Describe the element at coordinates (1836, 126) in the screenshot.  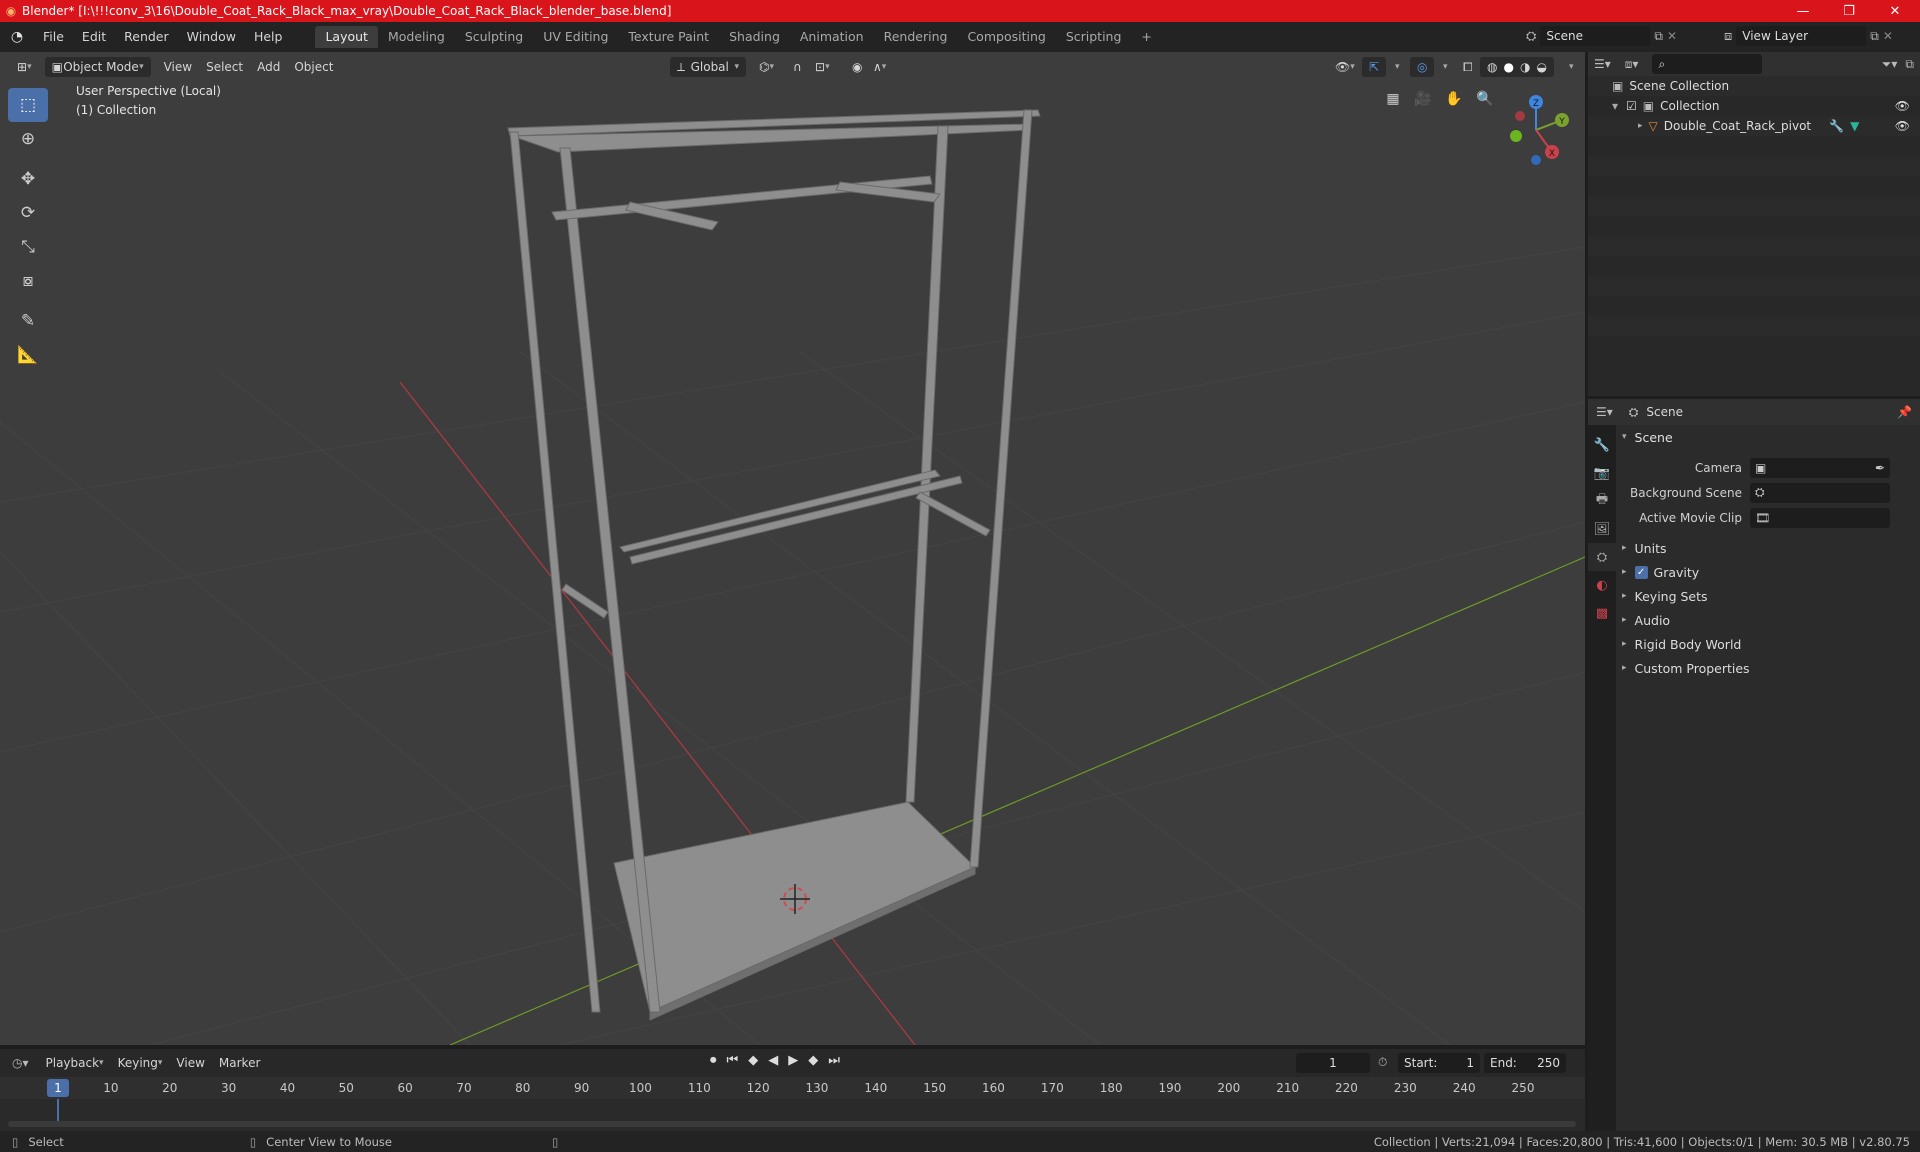
I see `modifier-wrench-icon: 🔧` at that location.